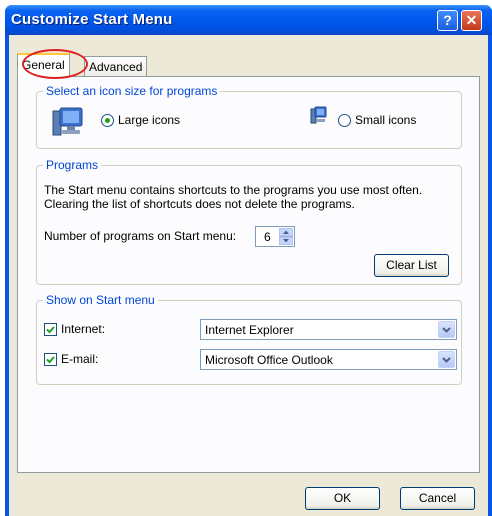 This screenshot has width=492, height=516. What do you see at coordinates (43, 65) in the screenshot?
I see `tab-general: General` at bounding box center [43, 65].